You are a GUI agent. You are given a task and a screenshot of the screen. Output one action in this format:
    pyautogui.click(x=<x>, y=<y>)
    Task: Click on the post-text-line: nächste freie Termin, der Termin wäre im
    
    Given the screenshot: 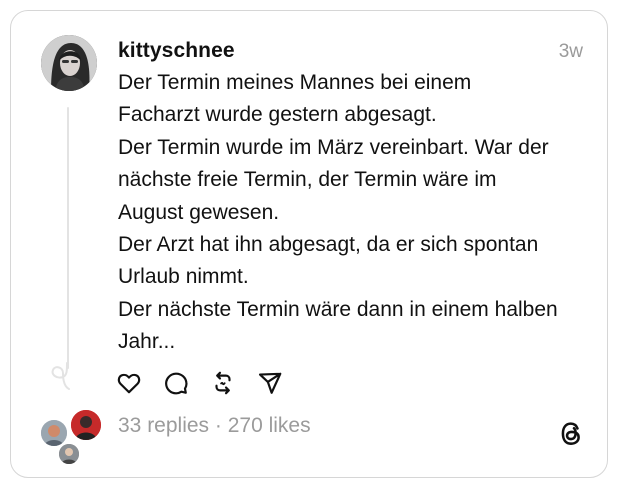 What is the action you would take?
    pyautogui.click(x=307, y=180)
    